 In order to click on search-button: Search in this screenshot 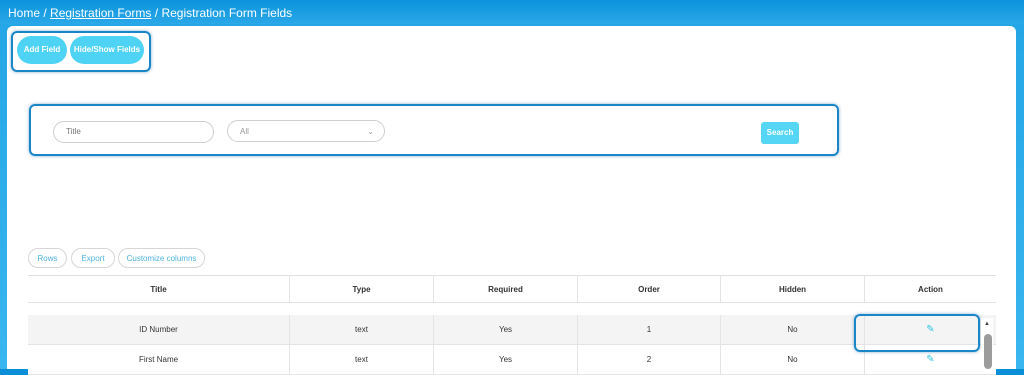, I will do `click(780, 133)`.